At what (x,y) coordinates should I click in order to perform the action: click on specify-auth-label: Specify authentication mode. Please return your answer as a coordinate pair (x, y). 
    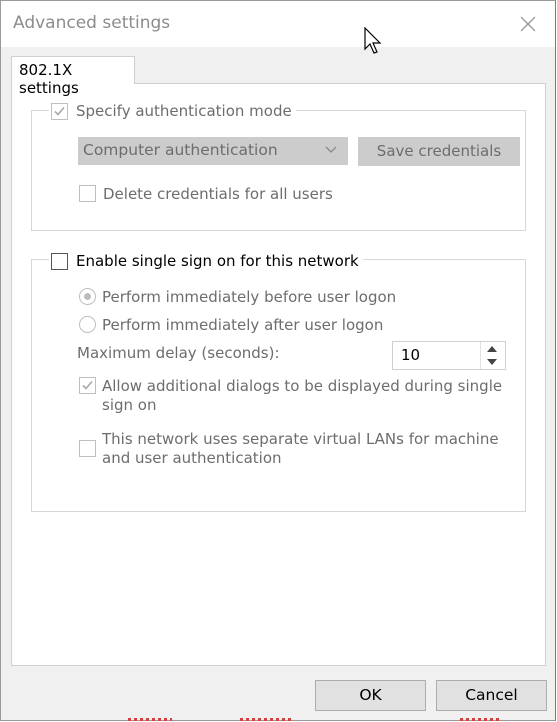
    Looking at the image, I should click on (184, 111).